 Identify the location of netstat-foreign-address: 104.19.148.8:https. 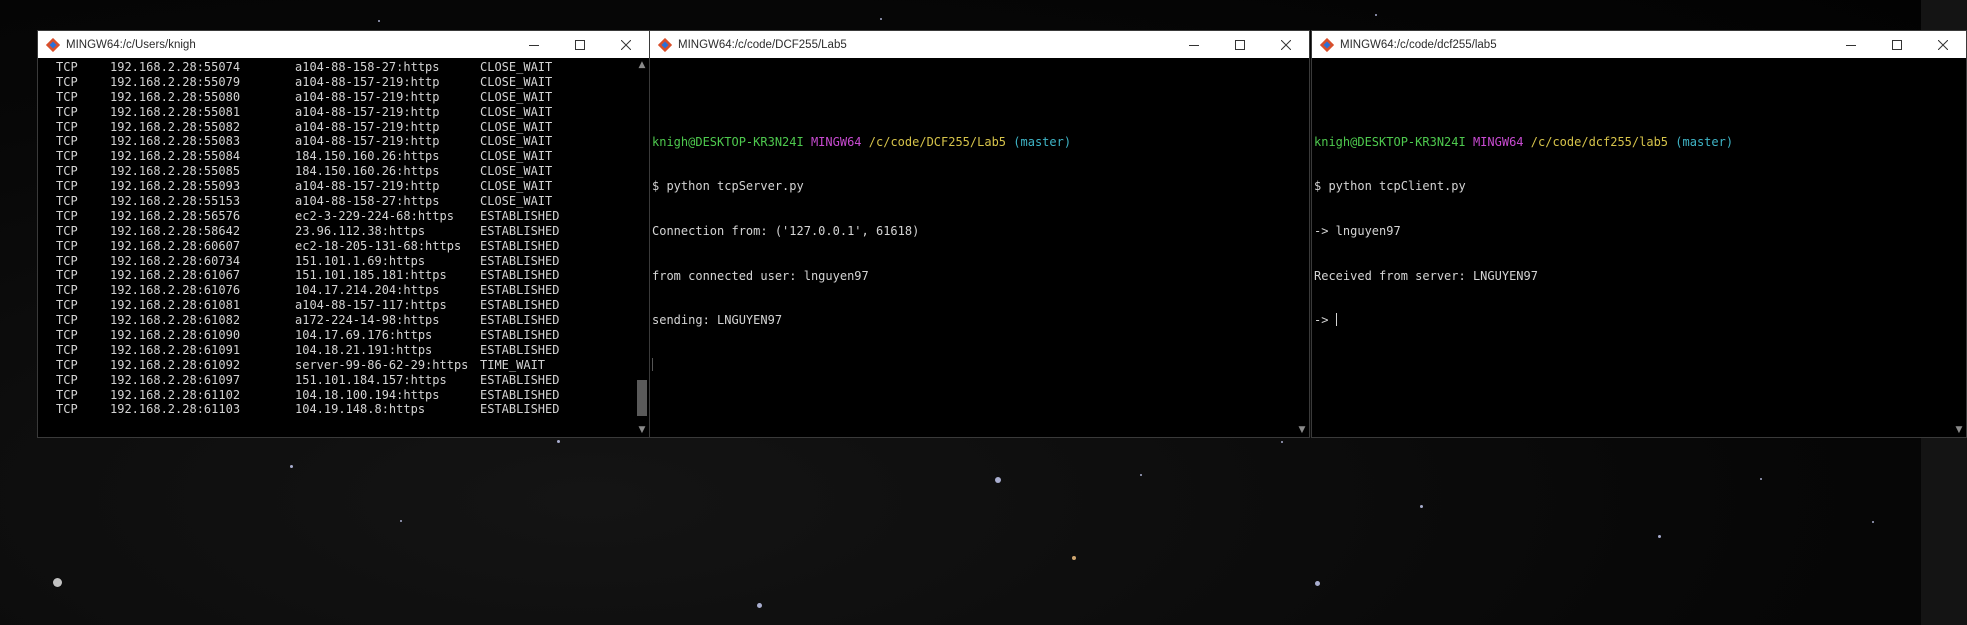
(360, 409).